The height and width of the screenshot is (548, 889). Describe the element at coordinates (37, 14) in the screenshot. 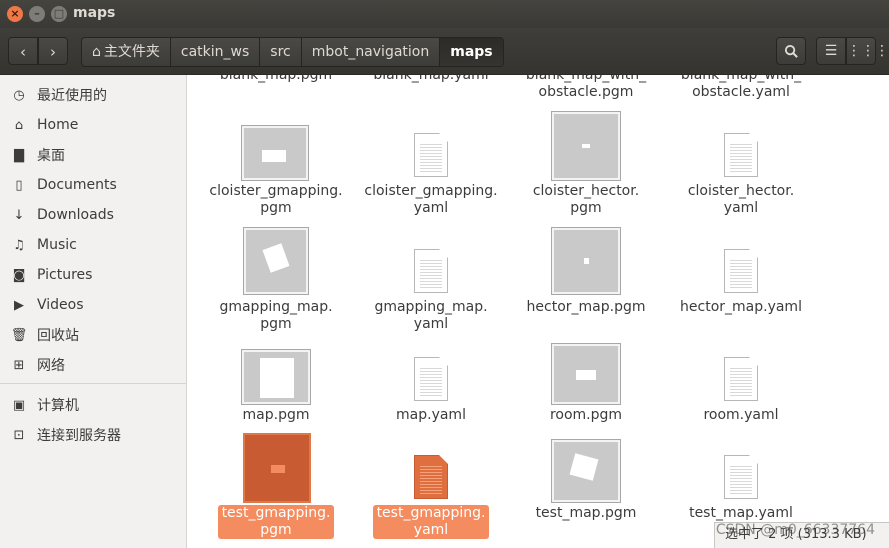

I see `minimize-window-button: –` at that location.